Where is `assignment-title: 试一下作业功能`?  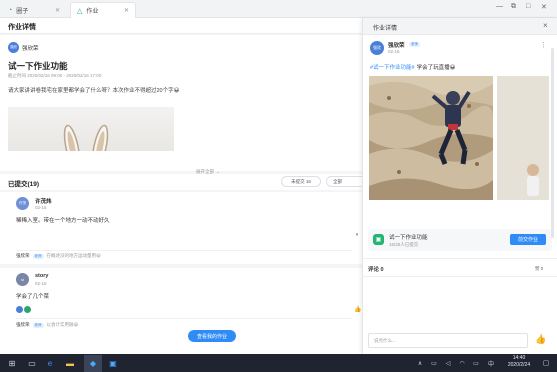 assignment-title: 试一下作业功能 is located at coordinates (38, 66).